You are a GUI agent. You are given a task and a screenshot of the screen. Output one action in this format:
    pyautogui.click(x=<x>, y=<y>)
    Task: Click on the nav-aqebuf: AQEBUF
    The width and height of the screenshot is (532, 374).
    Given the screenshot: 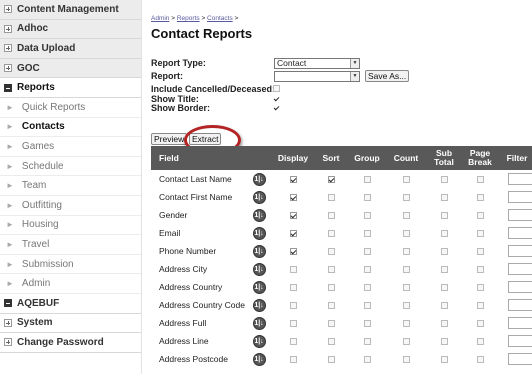 What is the action you would take?
    pyautogui.click(x=70, y=303)
    